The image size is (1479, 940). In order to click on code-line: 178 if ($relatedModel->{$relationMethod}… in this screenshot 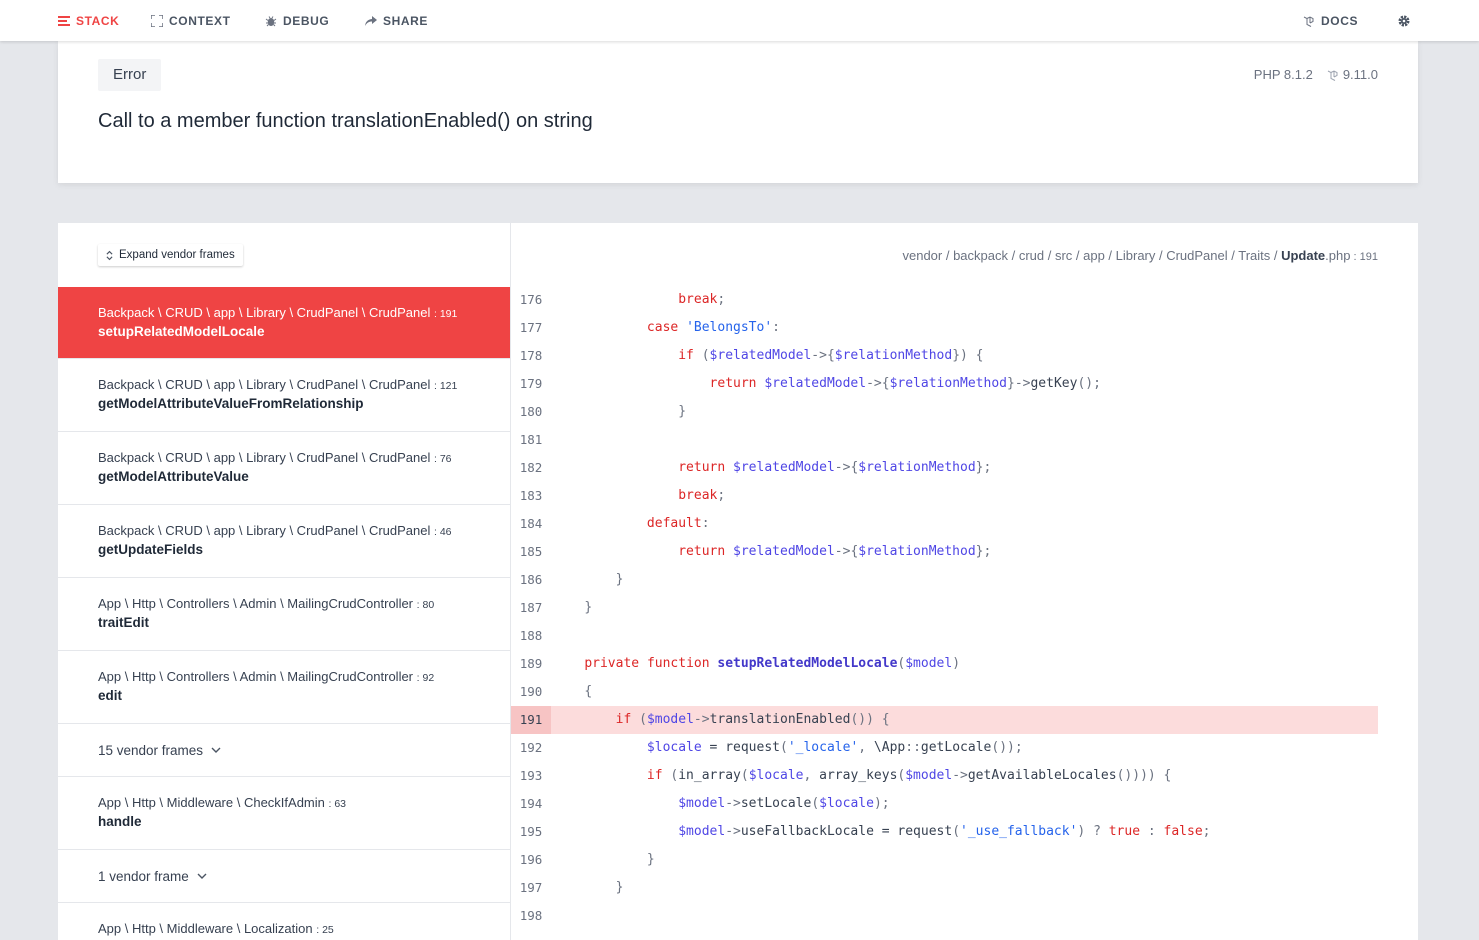, I will do `click(944, 356)`.